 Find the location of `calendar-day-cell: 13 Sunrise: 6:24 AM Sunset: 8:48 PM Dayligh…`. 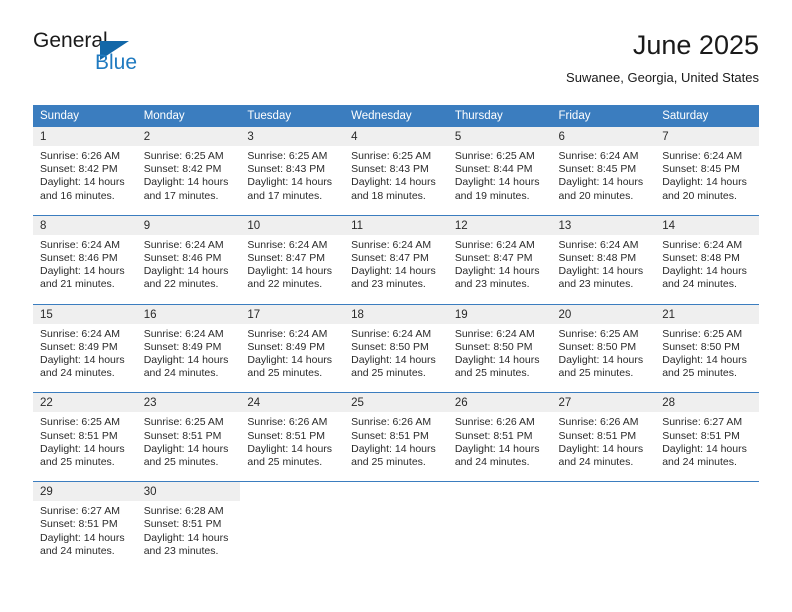

calendar-day-cell: 13 Sunrise: 6:24 AM Sunset: 8:48 PM Dayligh… is located at coordinates (603, 259).